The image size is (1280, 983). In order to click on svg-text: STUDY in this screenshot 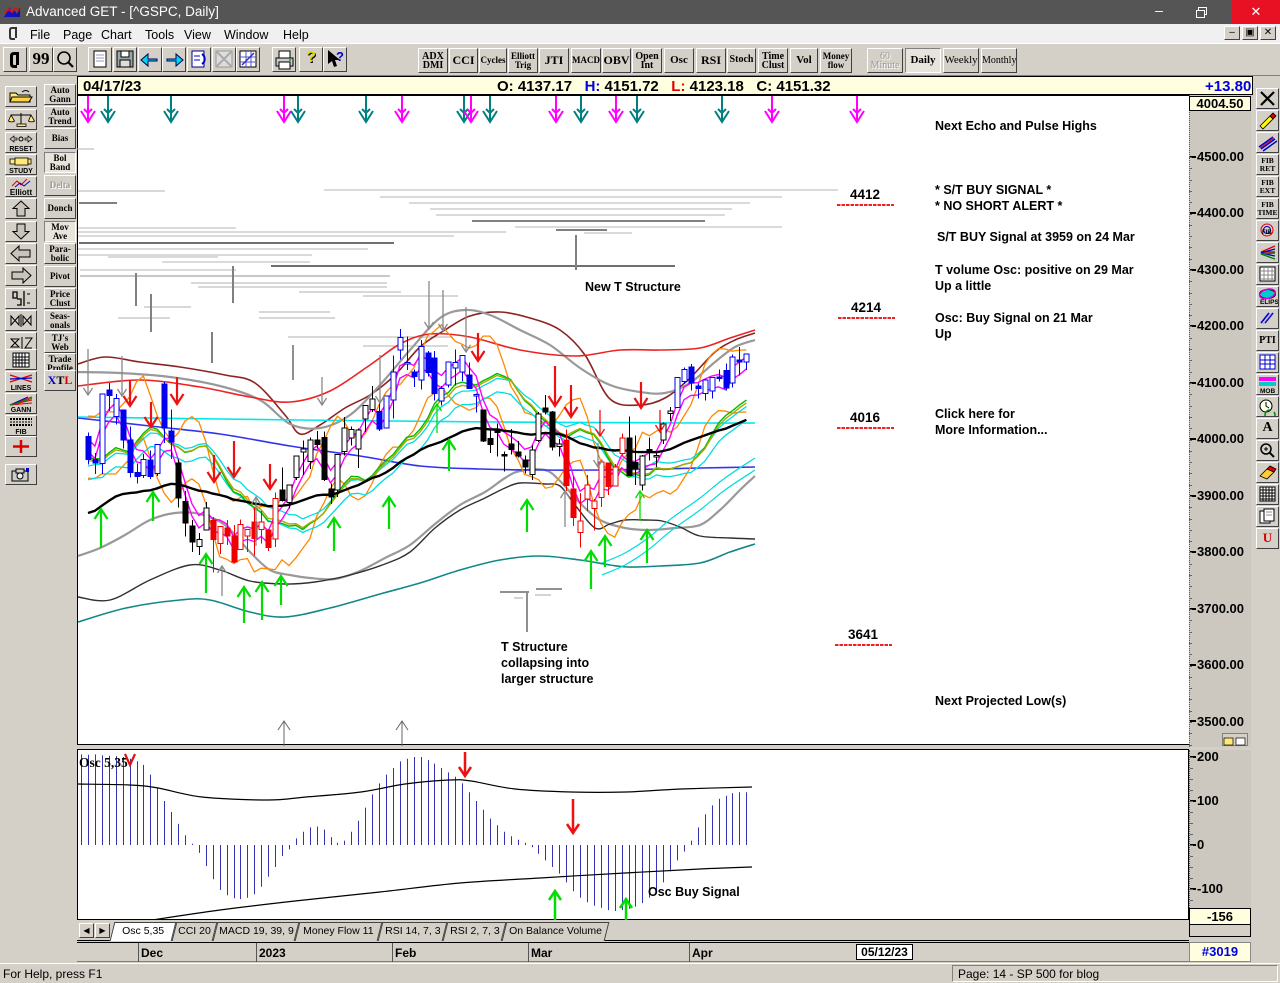, I will do `click(21, 171)`.